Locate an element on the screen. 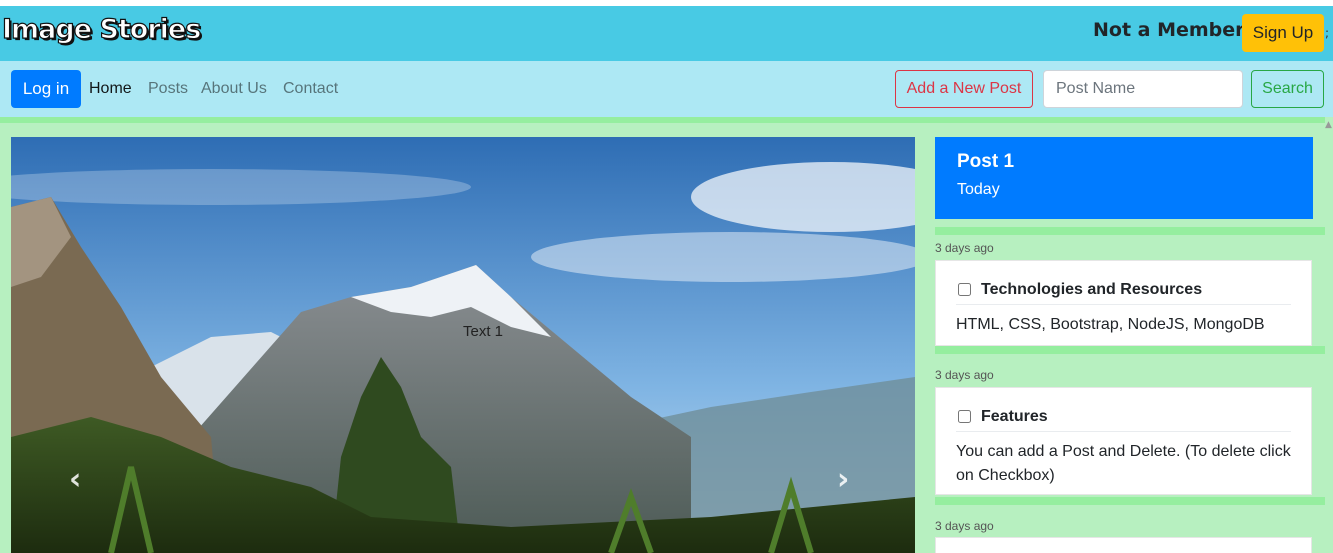 Image resolution: width=1333 pixels, height=553 pixels. post-name-input is located at coordinates (1143, 89).